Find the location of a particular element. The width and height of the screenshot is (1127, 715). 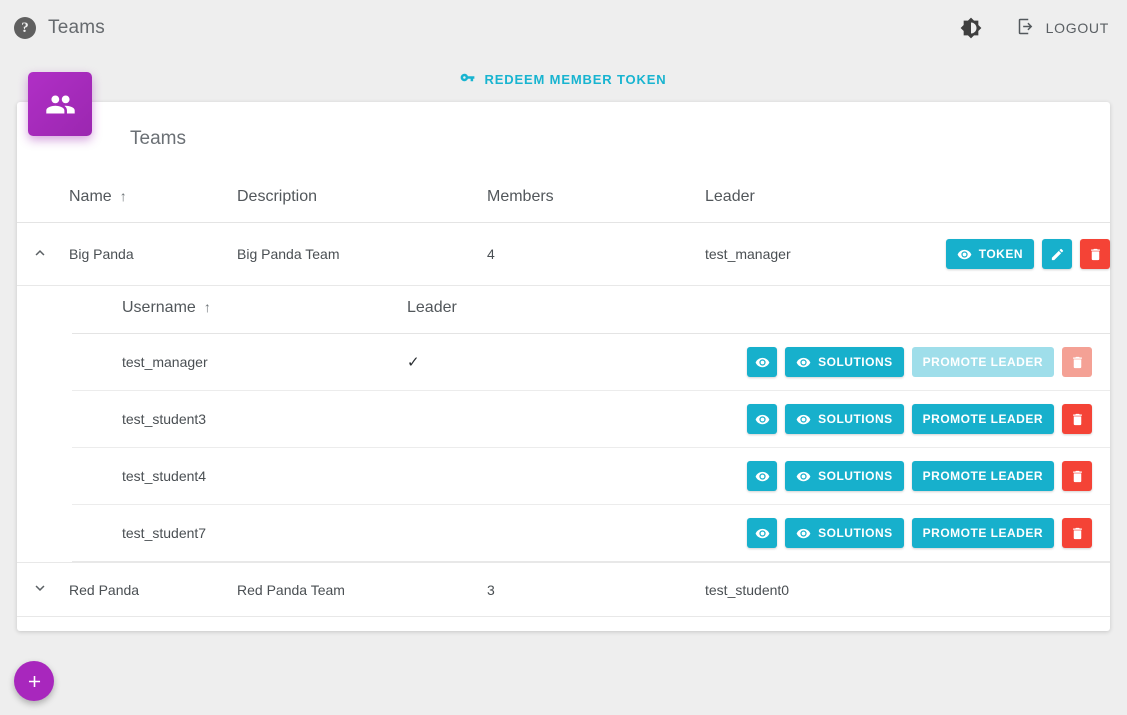

teams-header-actions is located at coordinates (1011, 199).